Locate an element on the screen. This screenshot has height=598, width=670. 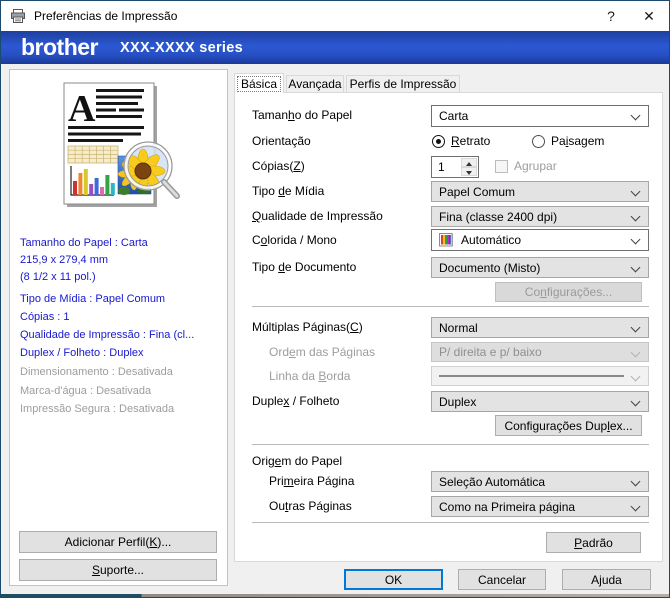
media-type-select: Papel Comum is located at coordinates (540, 191).